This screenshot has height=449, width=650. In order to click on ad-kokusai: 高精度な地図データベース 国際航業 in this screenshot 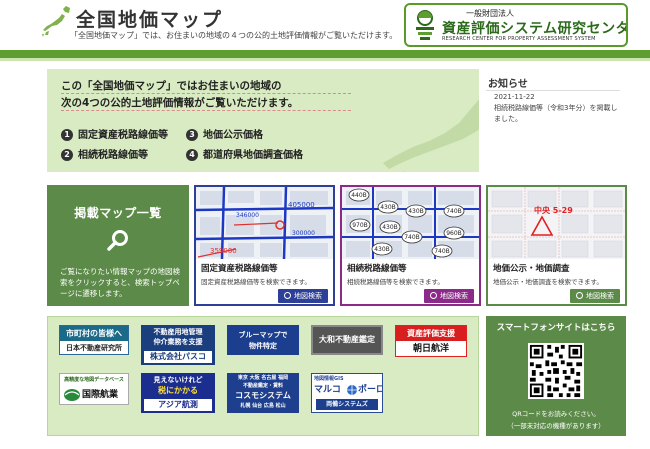, I will do `click(94, 389)`.